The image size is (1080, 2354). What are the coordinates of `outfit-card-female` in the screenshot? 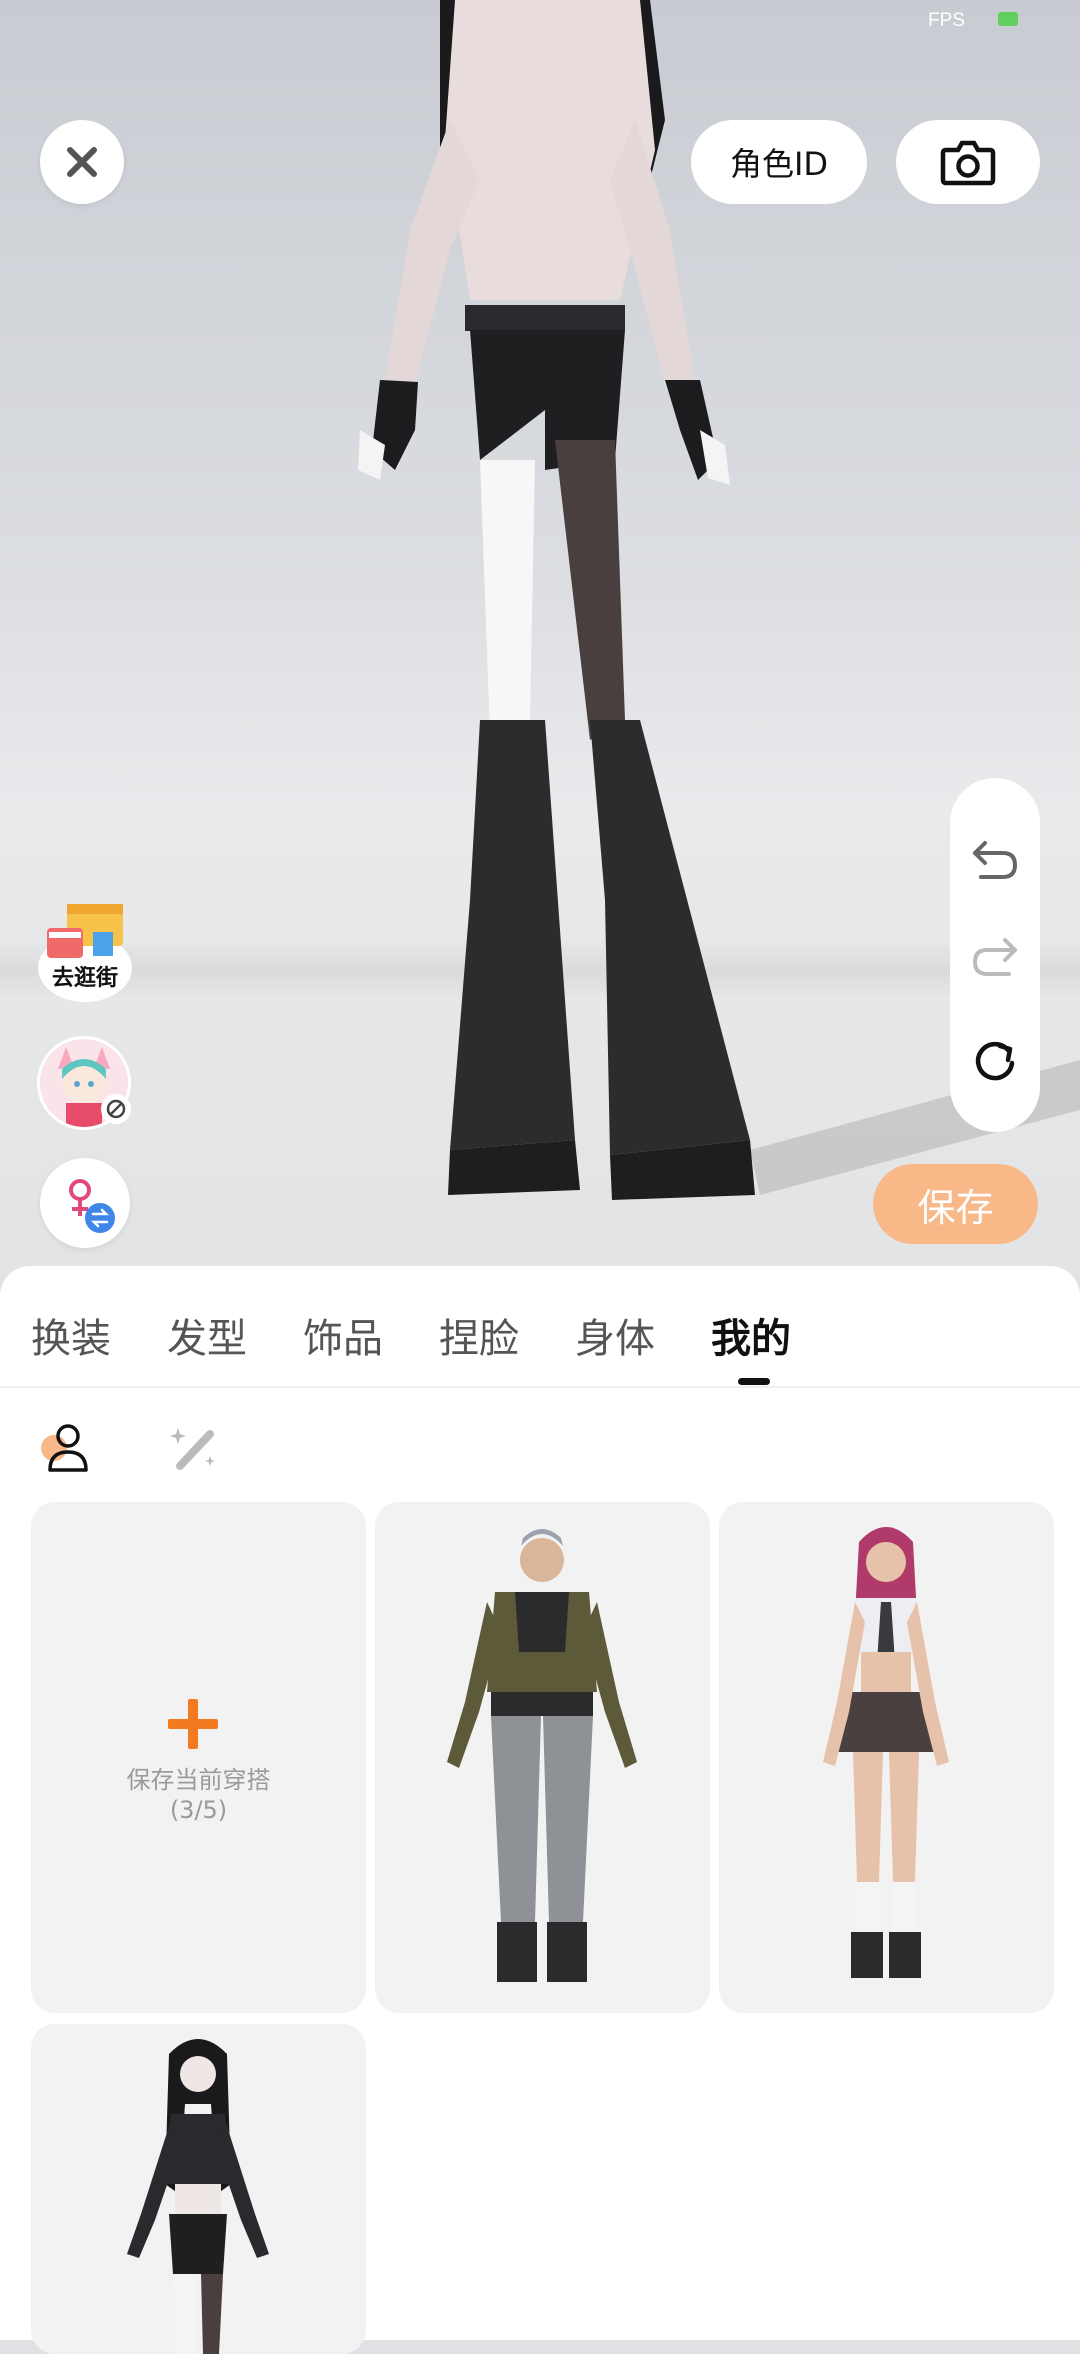 It's located at (886, 1757).